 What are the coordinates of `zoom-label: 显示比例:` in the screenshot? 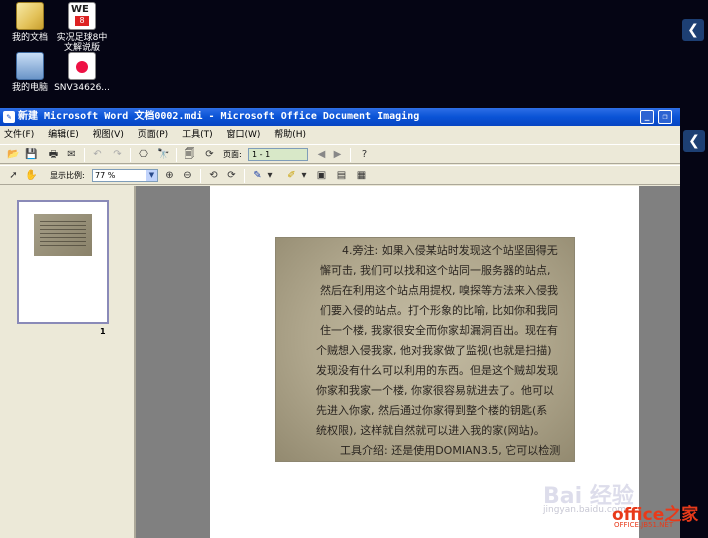 It's located at (67, 175).